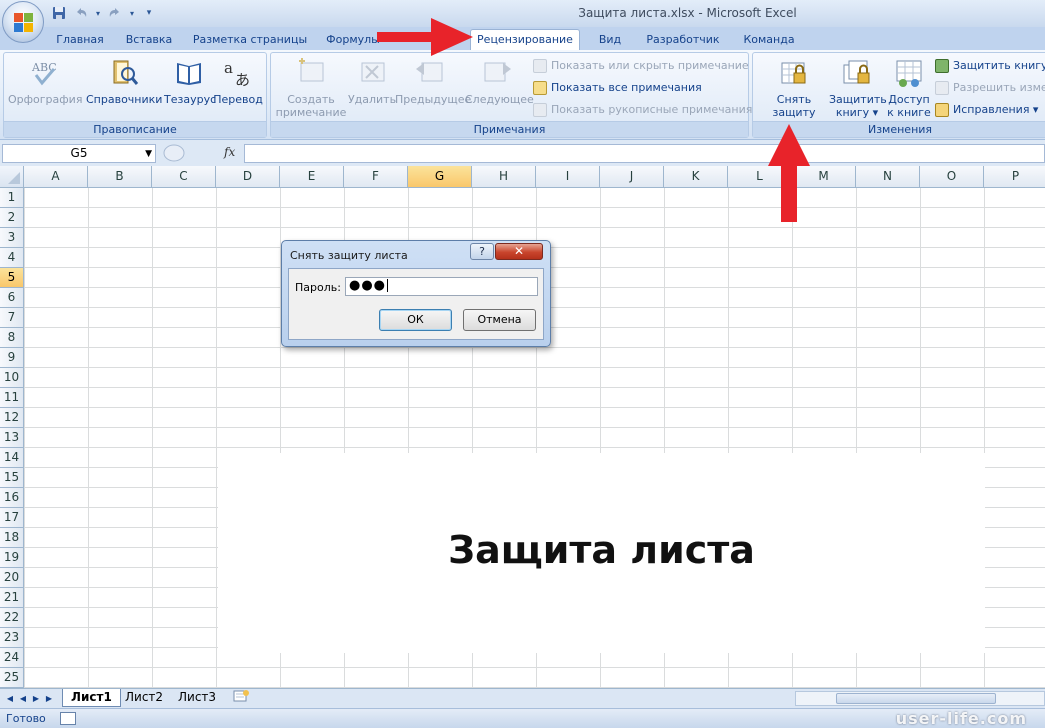  I want to click on row-header-6: 6, so click(12, 298).